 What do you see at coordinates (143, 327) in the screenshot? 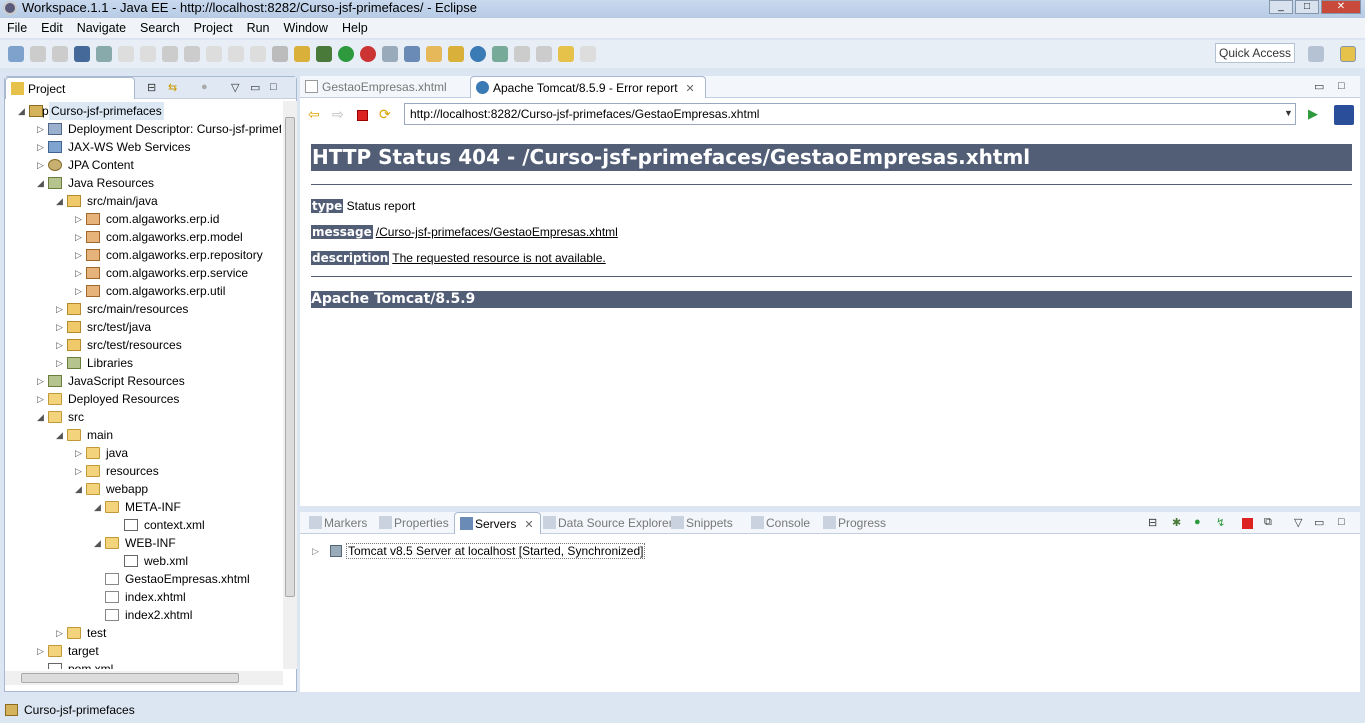
I see `tree-item: ▷ src/test/java` at bounding box center [143, 327].